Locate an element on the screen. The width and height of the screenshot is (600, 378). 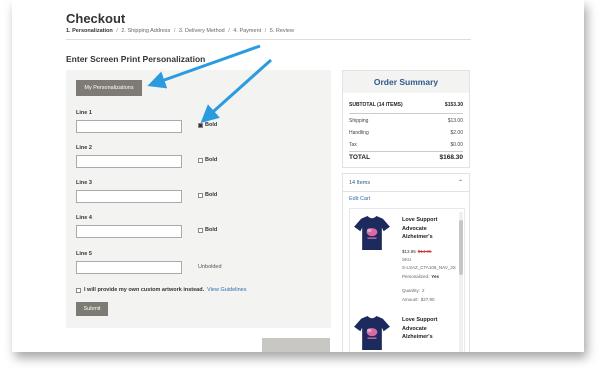
page-title: Checkout is located at coordinates (96, 18).